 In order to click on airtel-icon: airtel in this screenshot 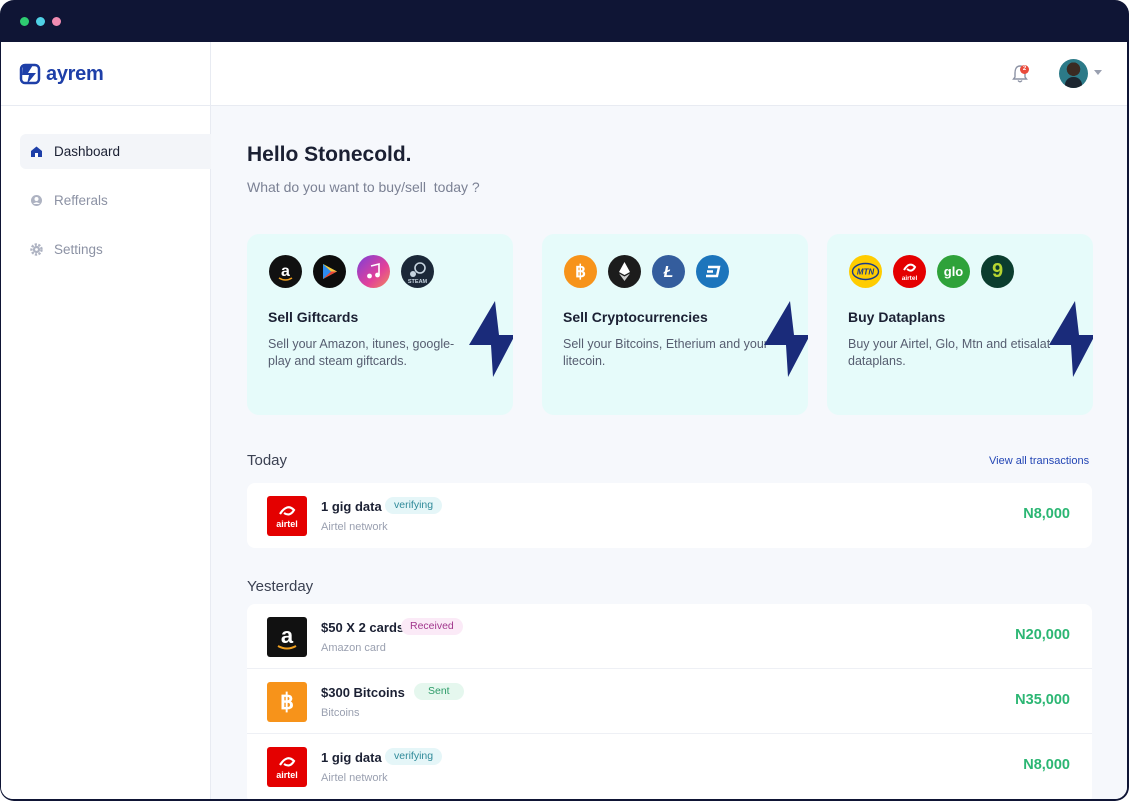, I will do `click(909, 271)`.